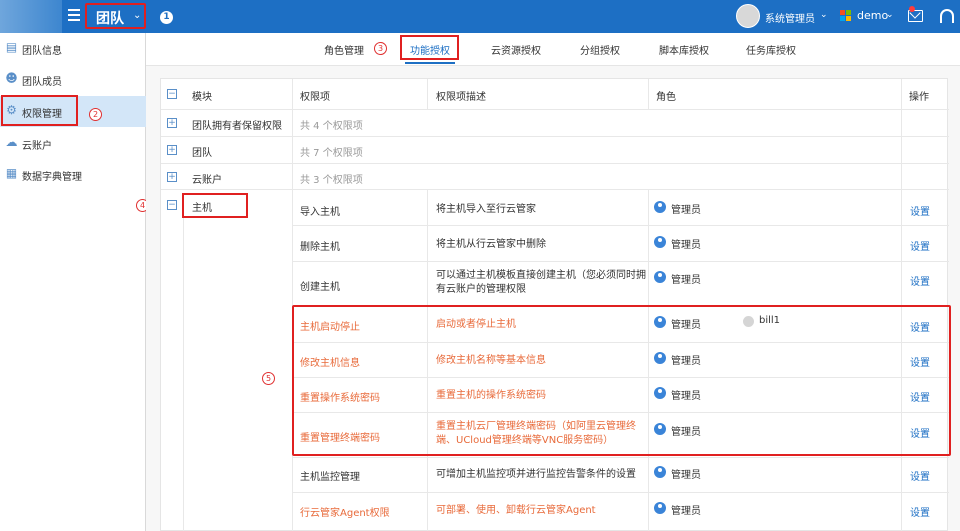  I want to click on team-selector: 团队 ⌄, so click(115, 16).